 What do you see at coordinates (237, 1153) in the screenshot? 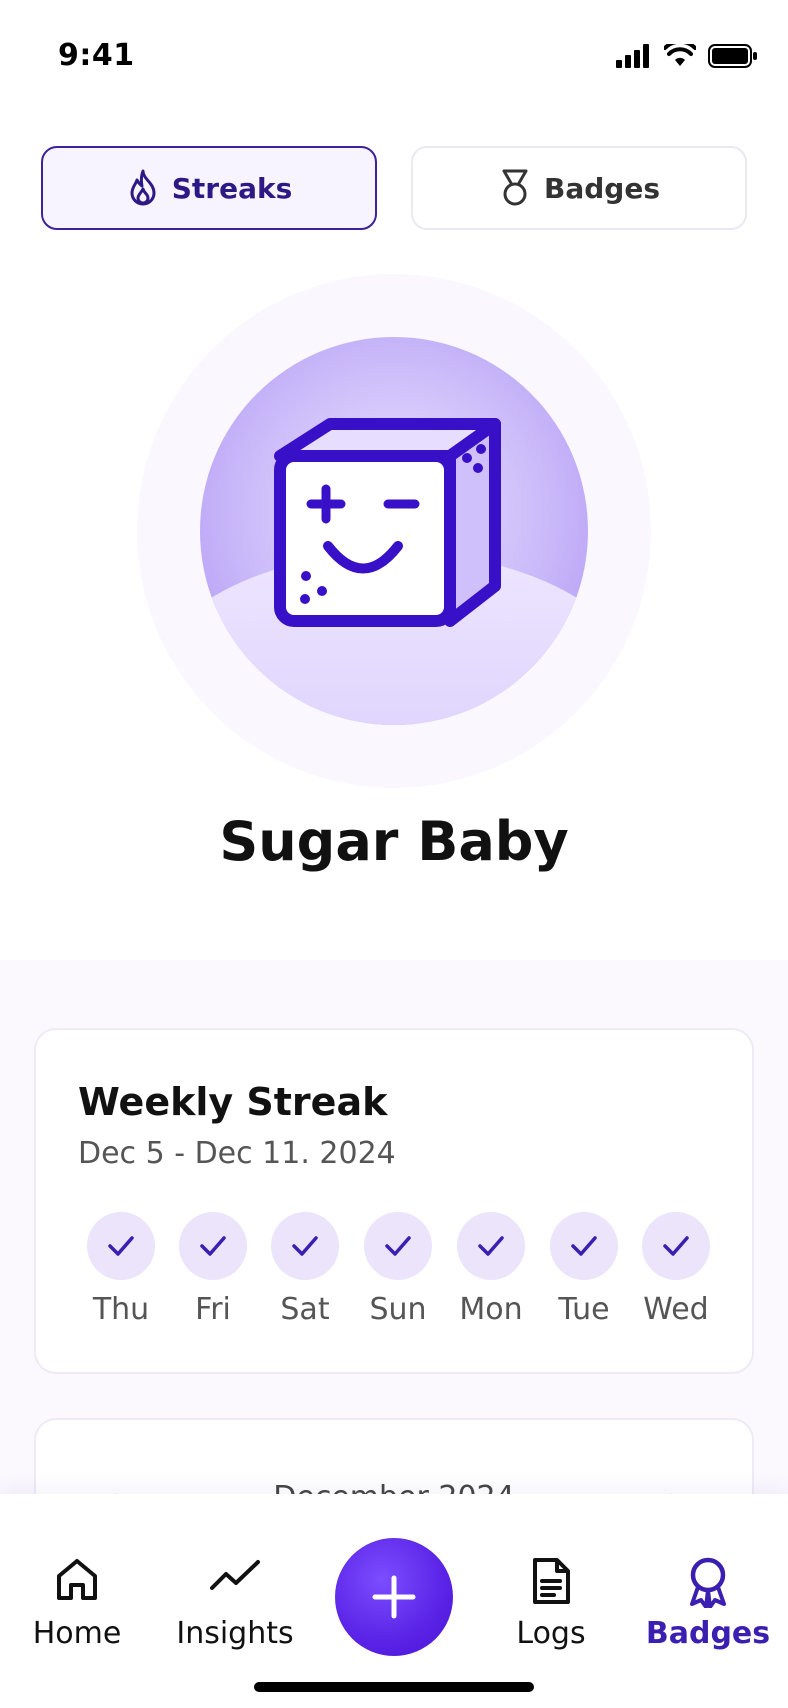
I see `weekly-streak-date-range: Dec 5 - Dec 11. 2024` at bounding box center [237, 1153].